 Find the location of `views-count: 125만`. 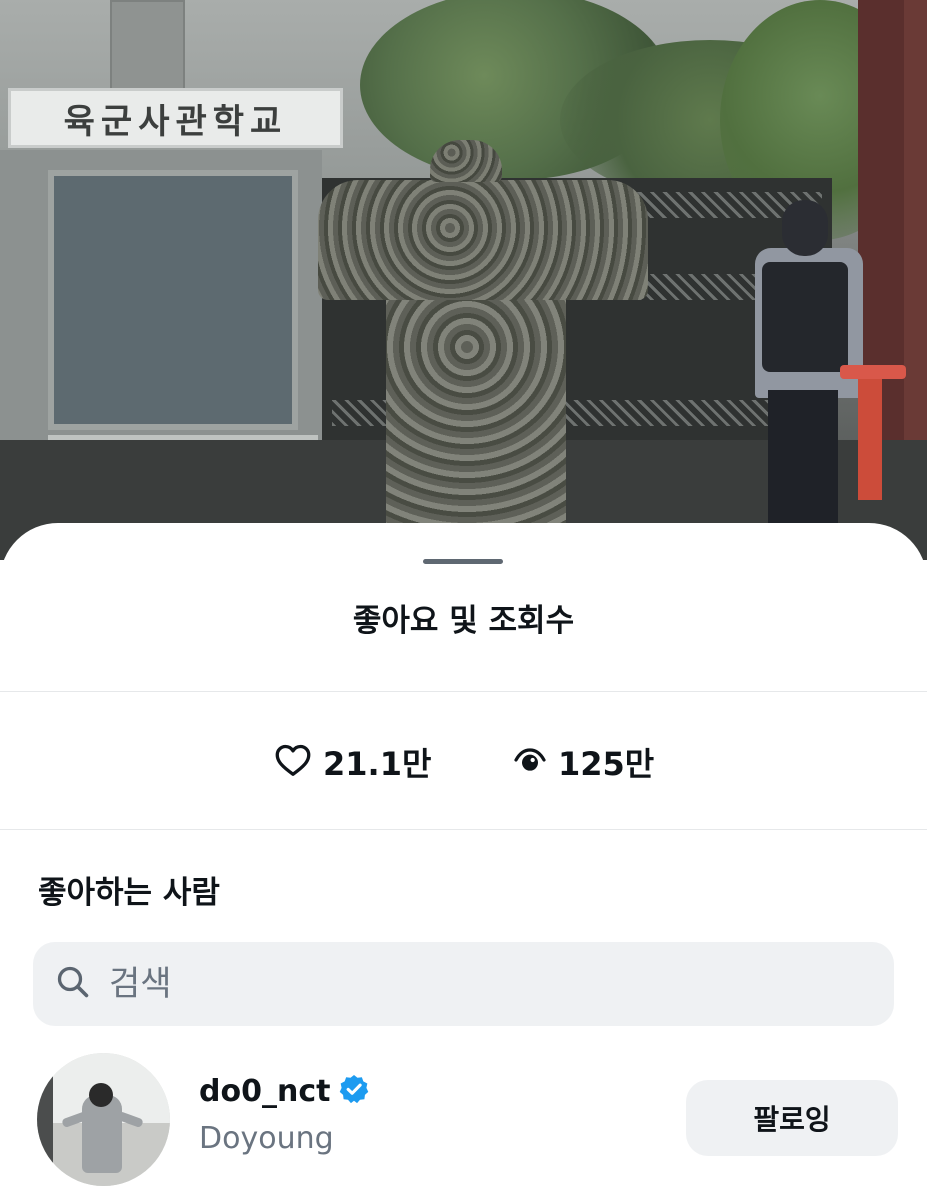

views-count: 125만 is located at coordinates (606, 764).